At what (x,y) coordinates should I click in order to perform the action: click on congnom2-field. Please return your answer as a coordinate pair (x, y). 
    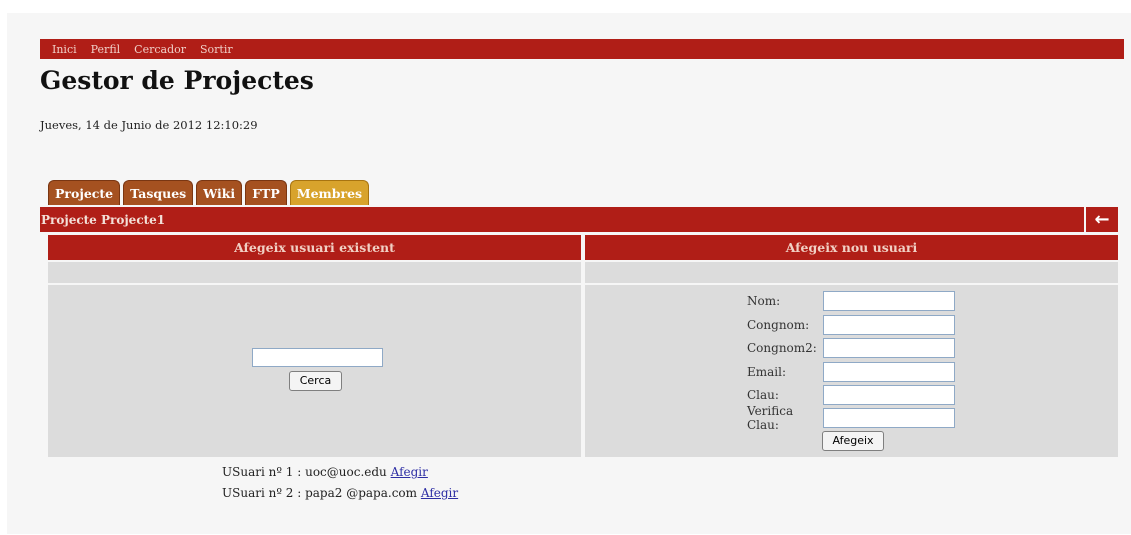
    Looking at the image, I should click on (889, 348).